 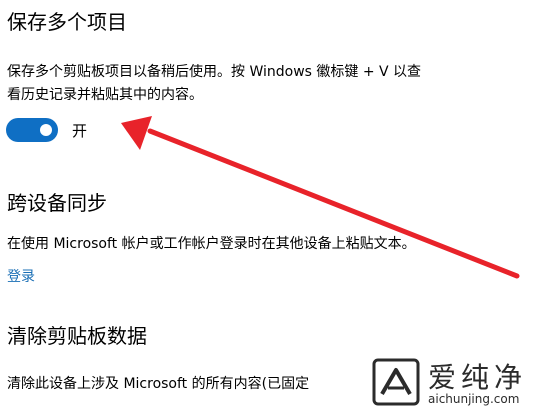 I want to click on clipboard-history-title: 保存多个项目, so click(x=67, y=22).